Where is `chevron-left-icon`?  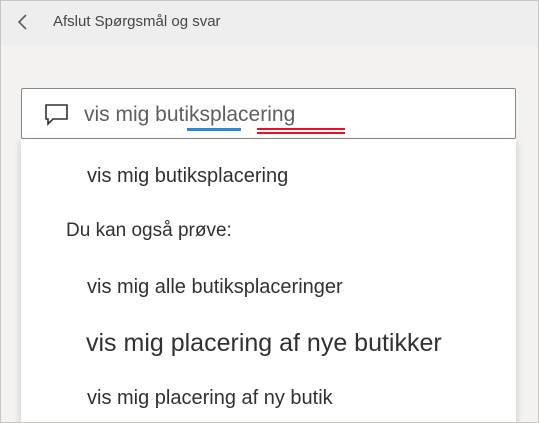
chevron-left-icon is located at coordinates (24, 22).